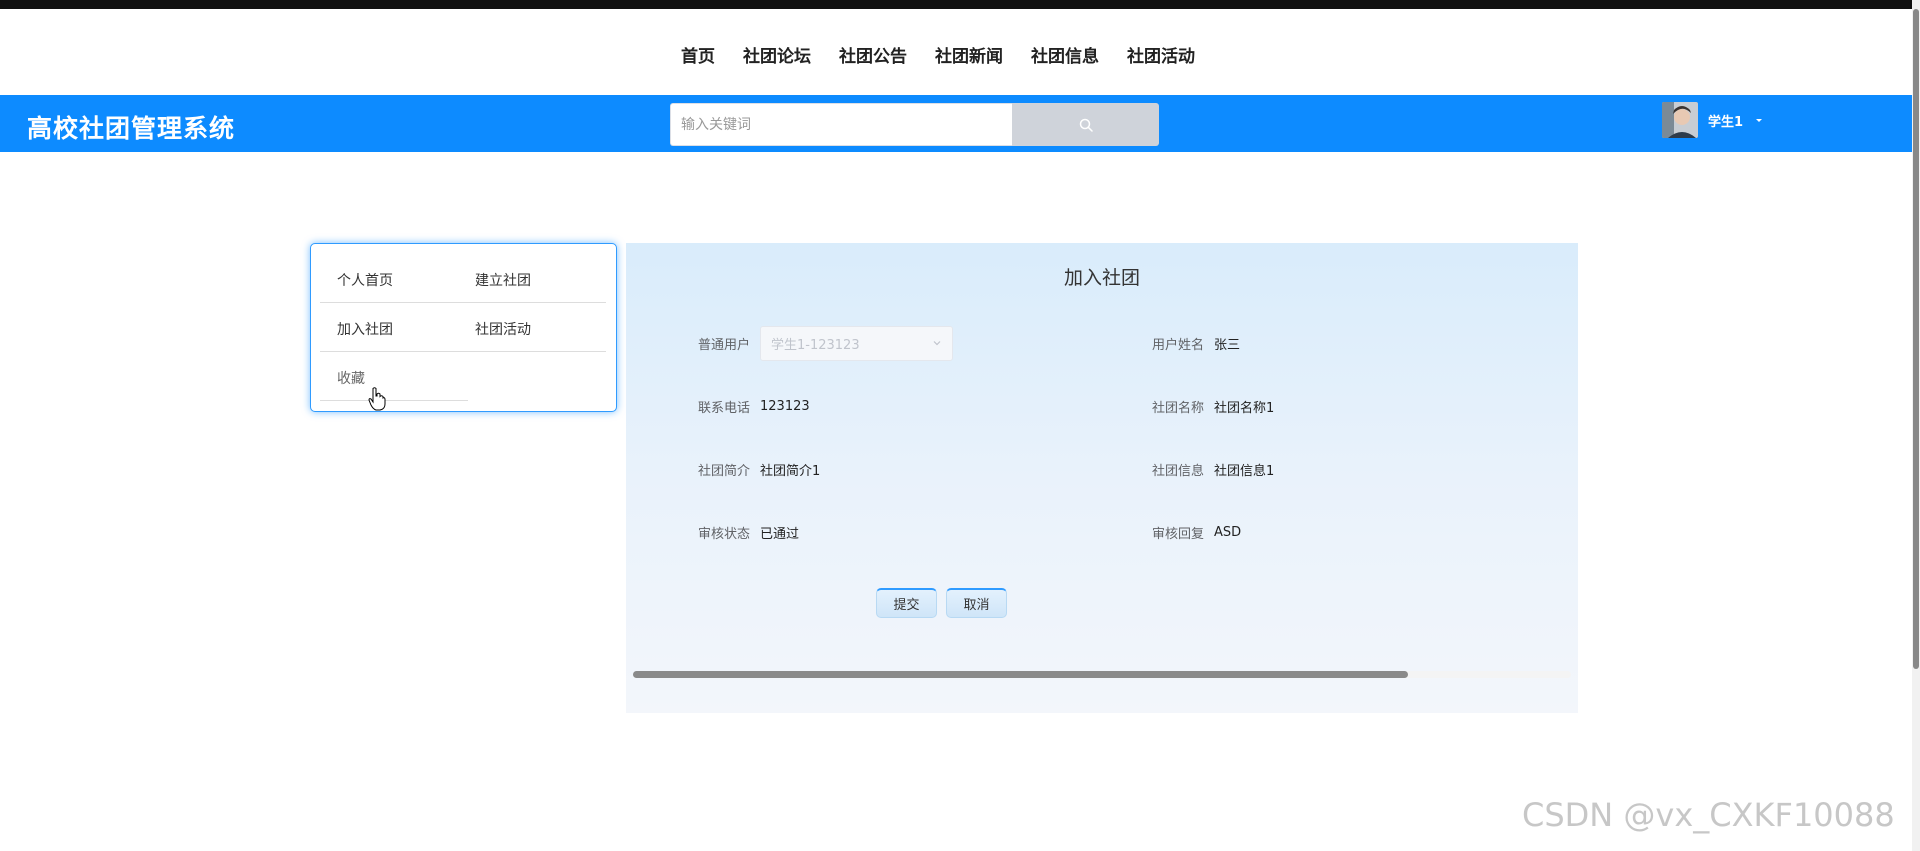 Image resolution: width=1920 pixels, height=851 pixels. Describe the element at coordinates (759, 469) in the screenshot. I see `club-intro-field: 社团简介 社团简介1` at that location.